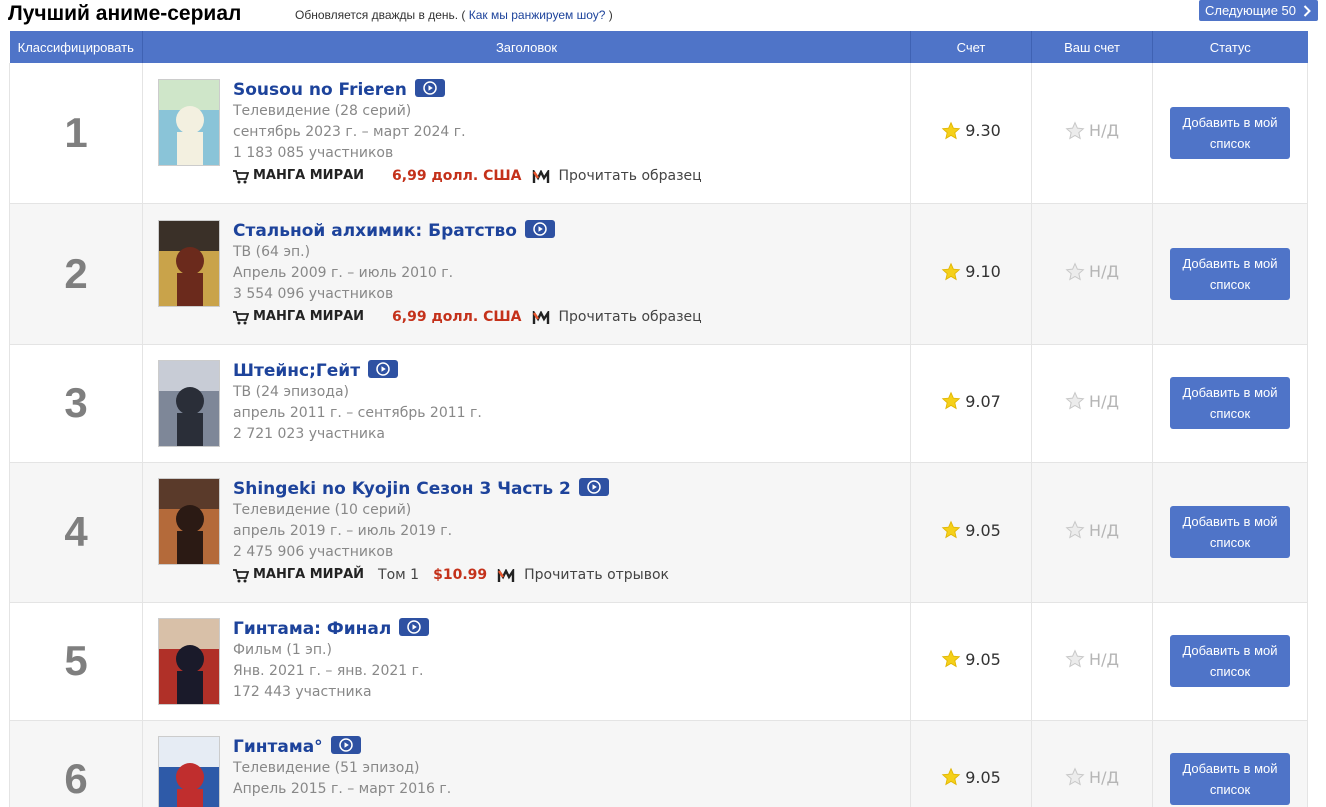  I want to click on anime-title-link: Штейнс;Гейт, so click(296, 371).